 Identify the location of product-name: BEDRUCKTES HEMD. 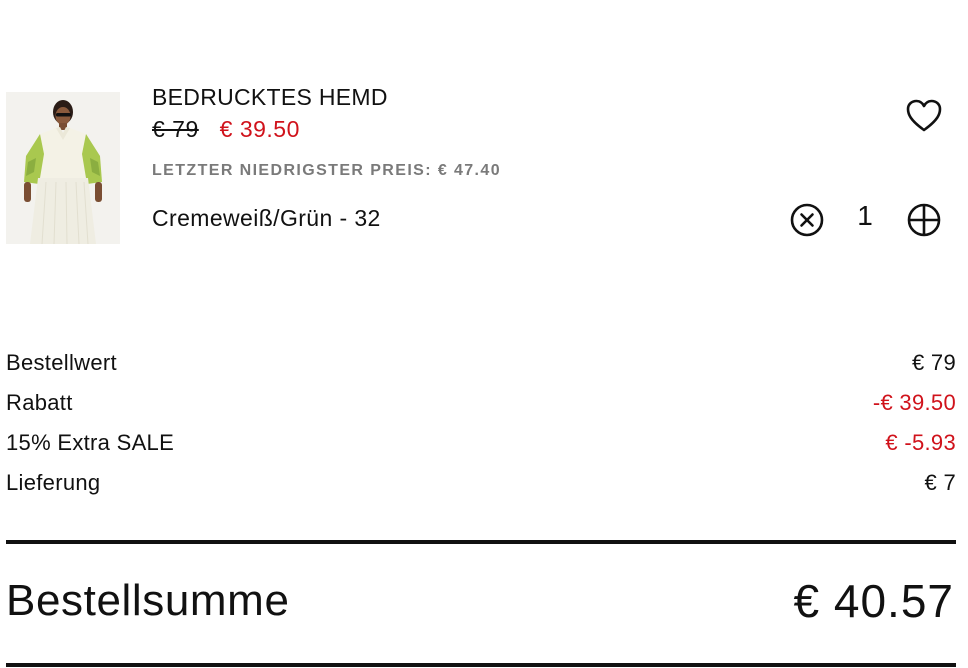
(270, 97).